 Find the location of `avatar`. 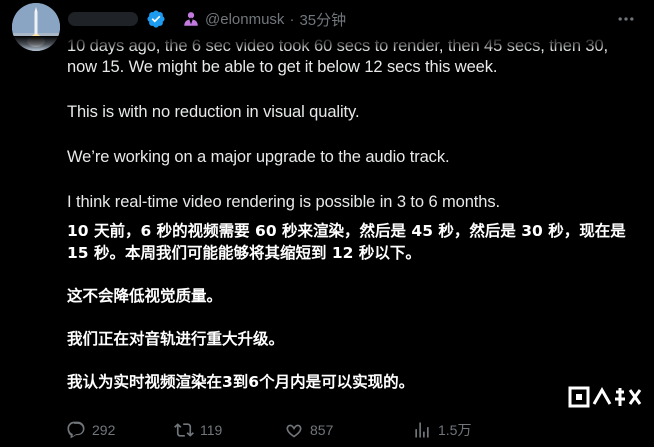

avatar is located at coordinates (36, 27).